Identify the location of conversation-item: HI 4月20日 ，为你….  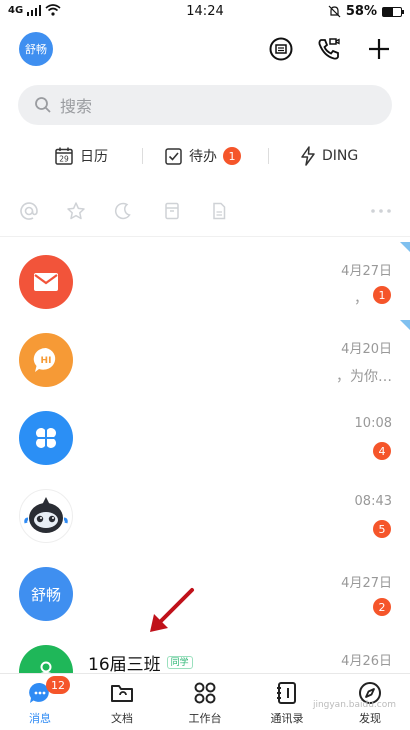
(205, 359).